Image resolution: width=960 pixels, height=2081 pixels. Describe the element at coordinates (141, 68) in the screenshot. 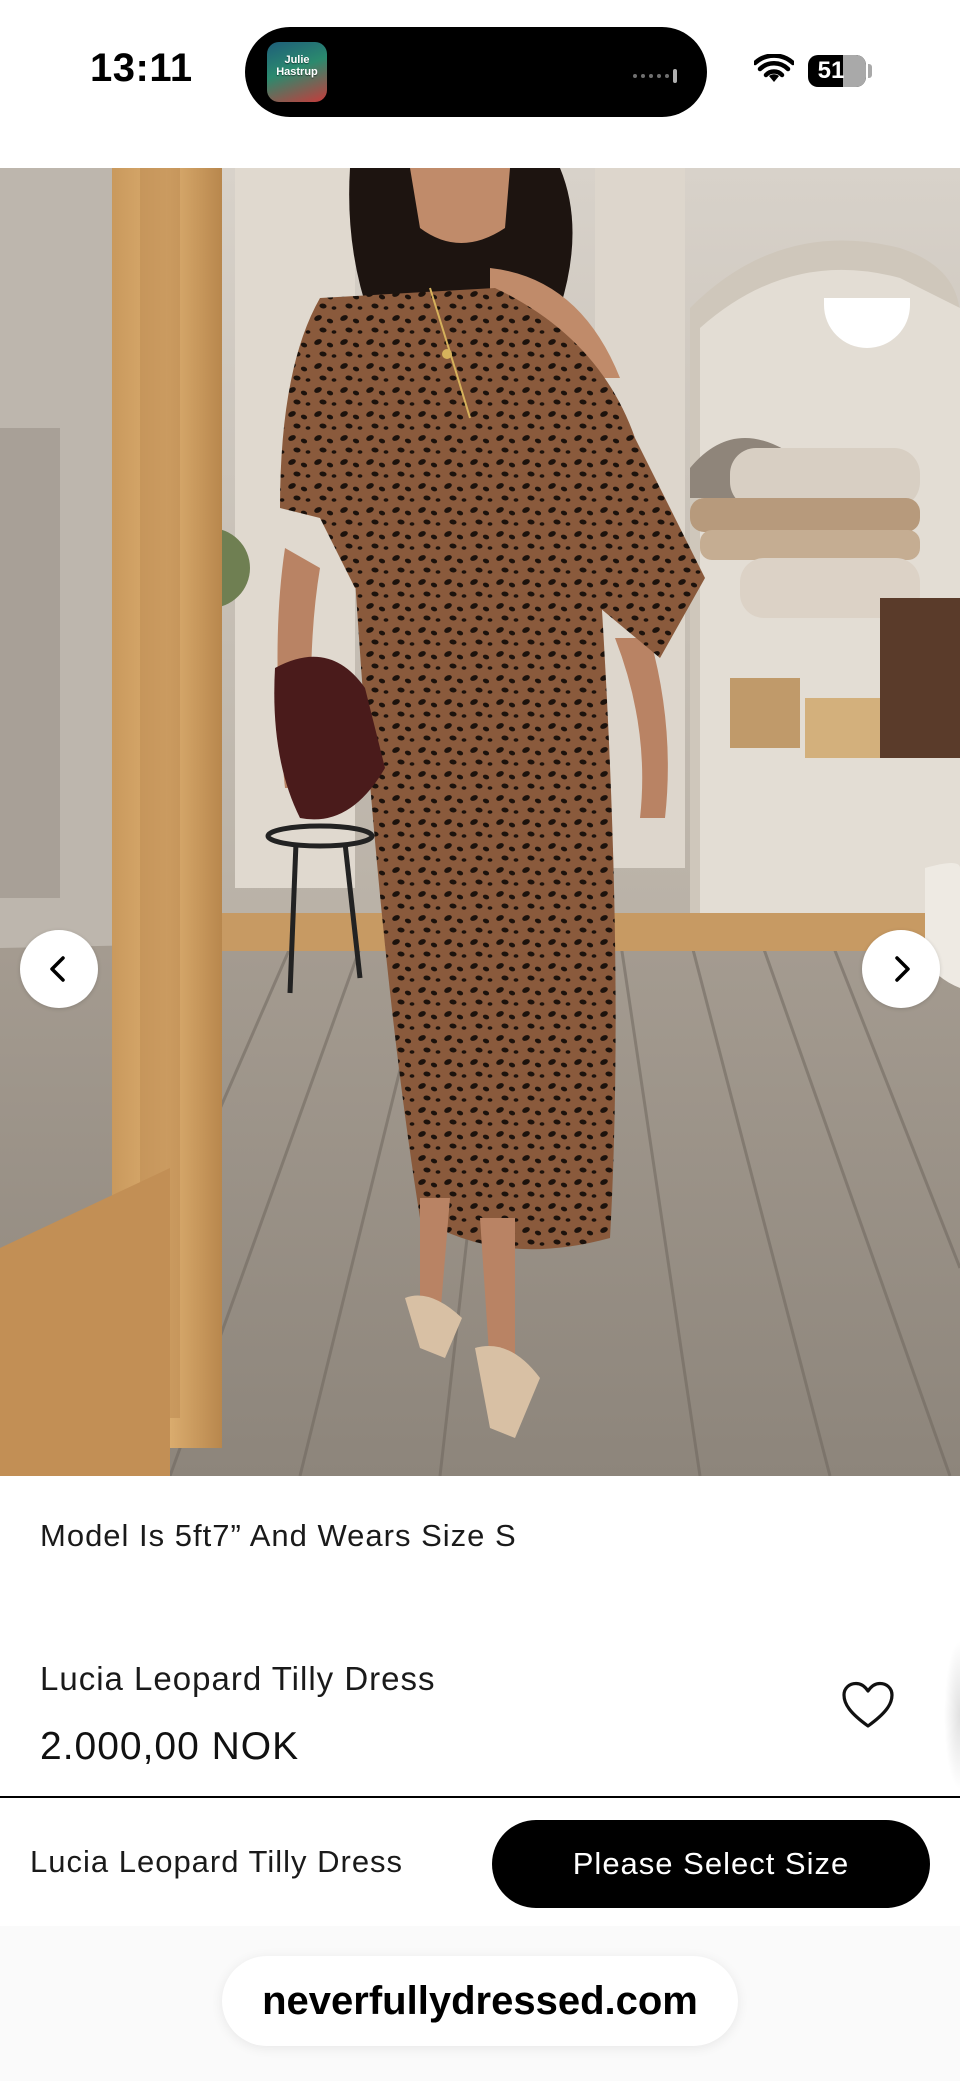

I see `status-time: 13:11` at that location.